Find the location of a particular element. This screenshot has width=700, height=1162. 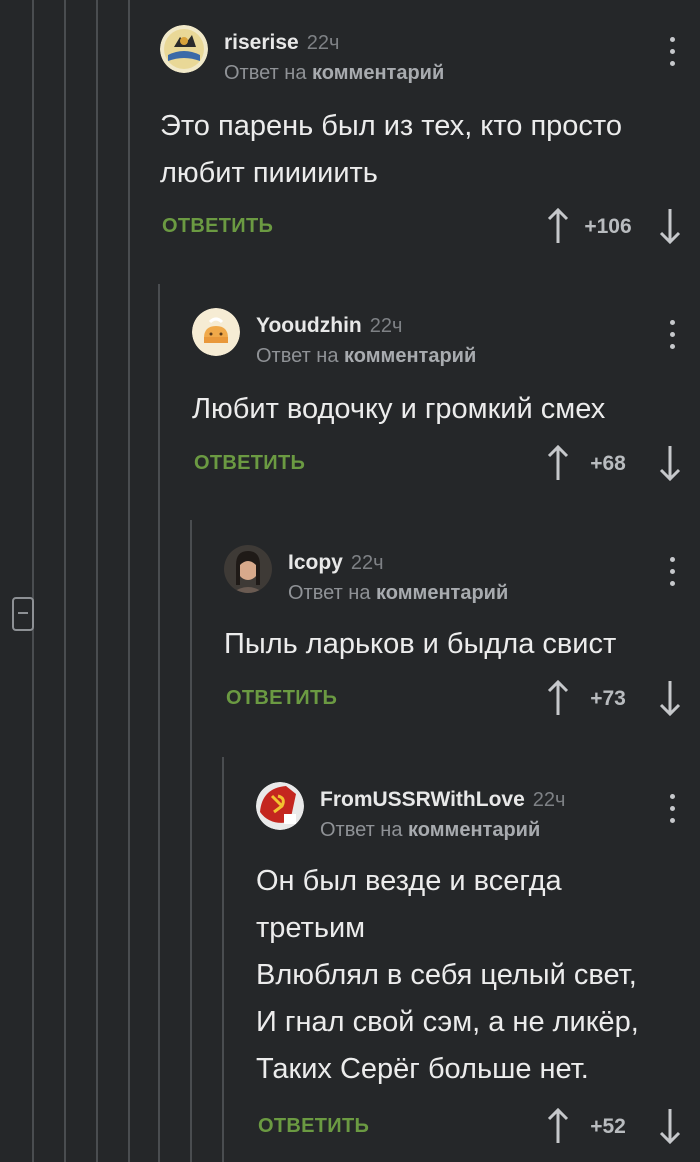

comment-author: riserise 22ч is located at coordinates (281, 43).